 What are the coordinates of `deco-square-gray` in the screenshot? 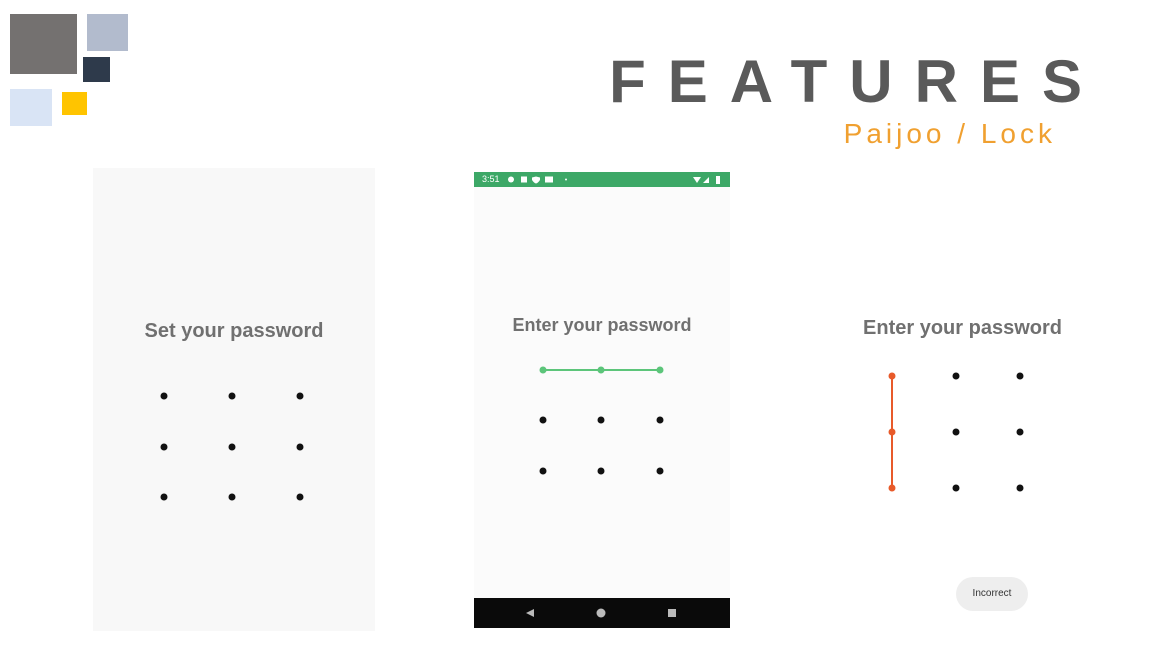 It's located at (43, 44).